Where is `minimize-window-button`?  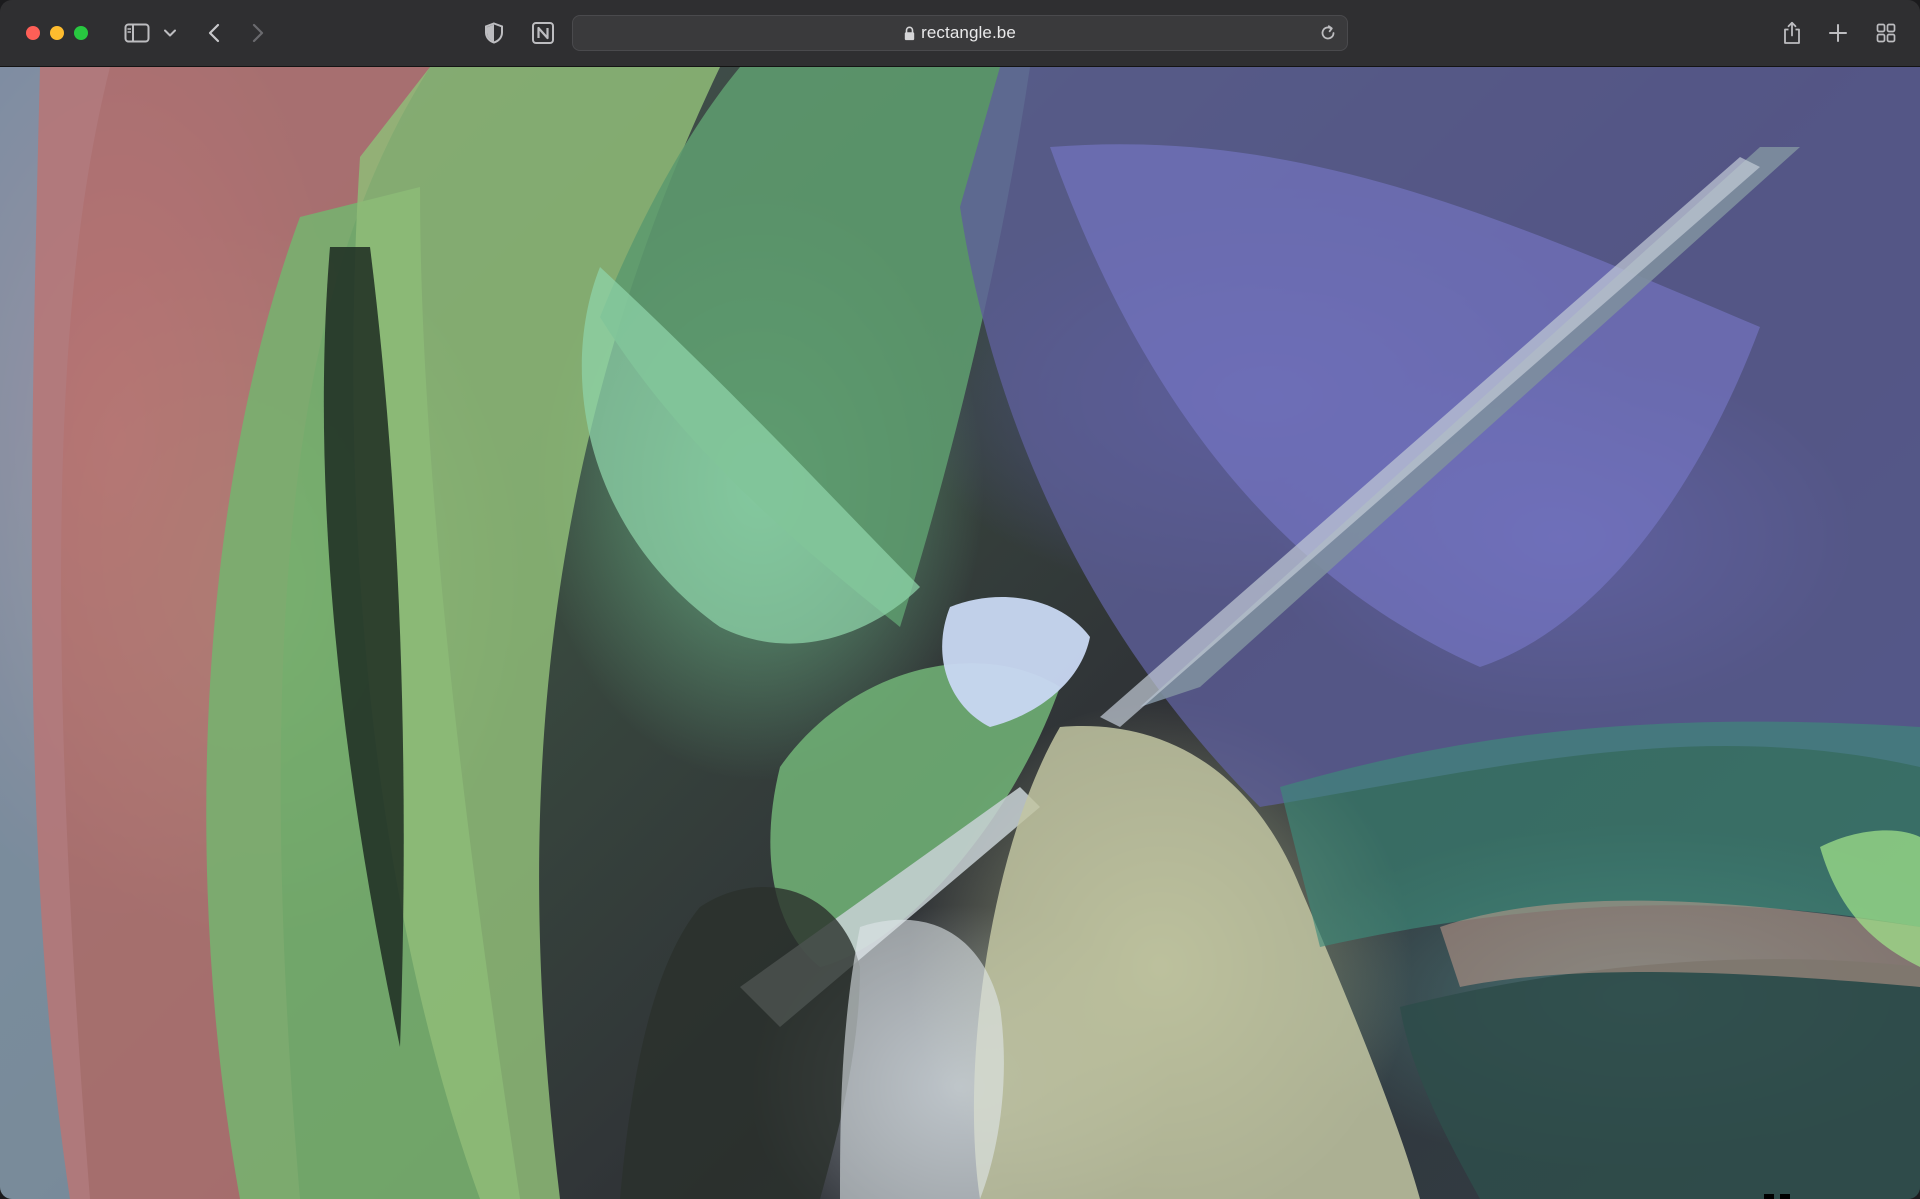
minimize-window-button is located at coordinates (57, 33).